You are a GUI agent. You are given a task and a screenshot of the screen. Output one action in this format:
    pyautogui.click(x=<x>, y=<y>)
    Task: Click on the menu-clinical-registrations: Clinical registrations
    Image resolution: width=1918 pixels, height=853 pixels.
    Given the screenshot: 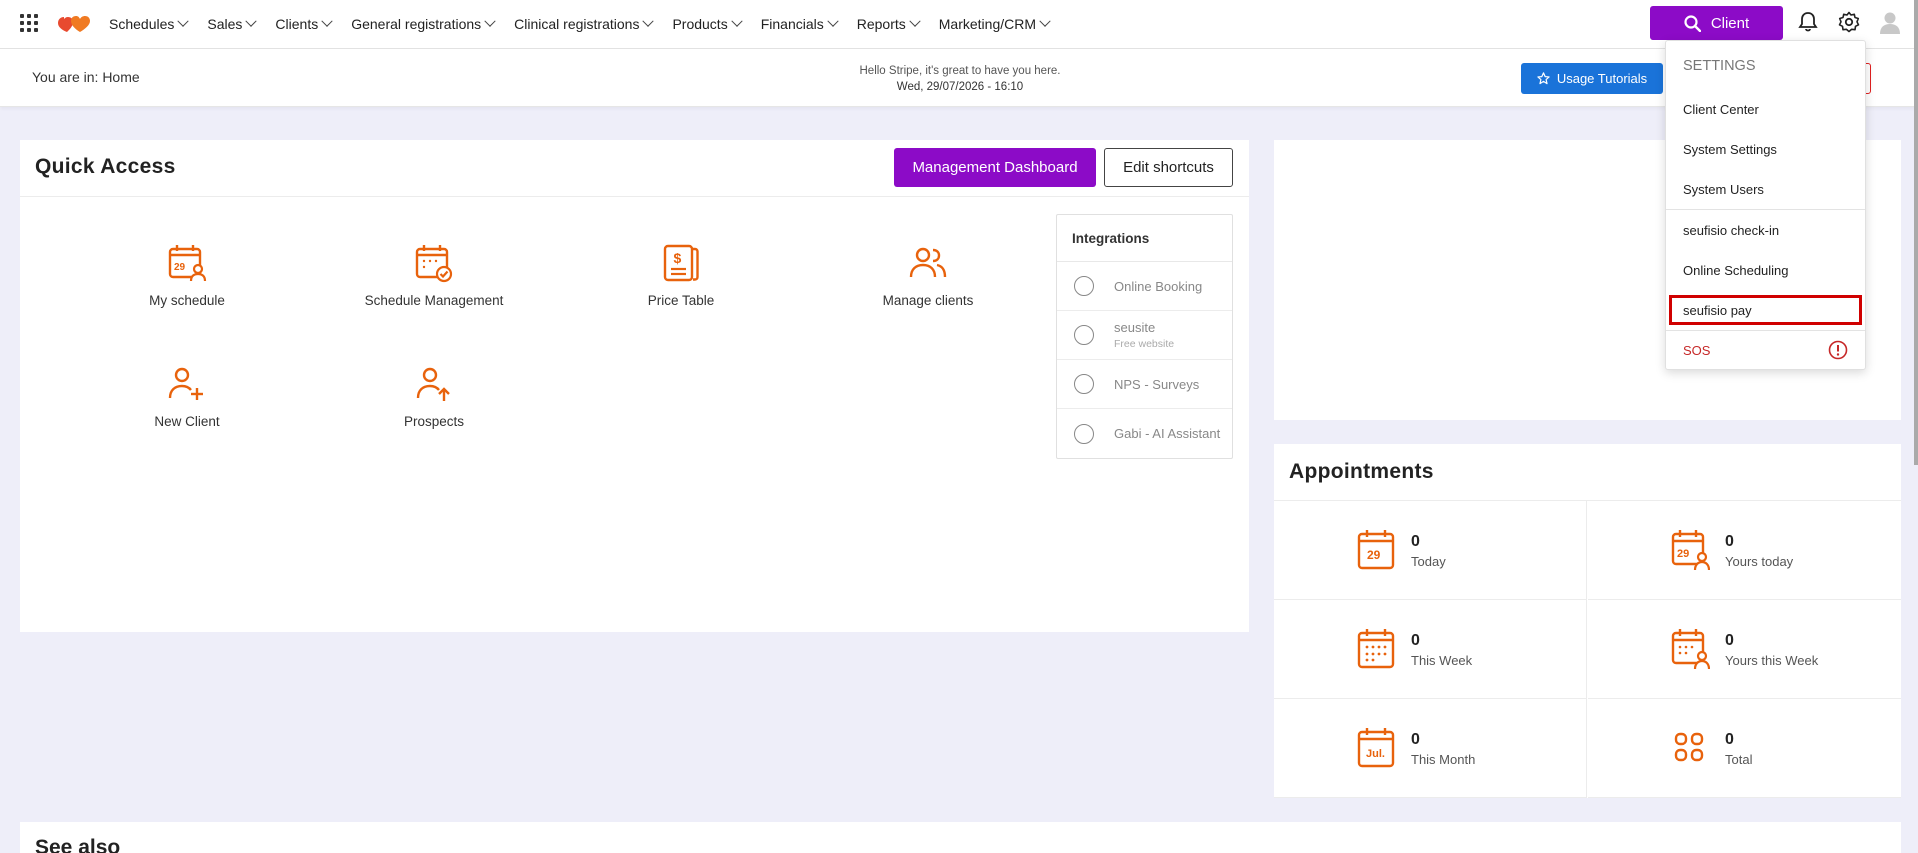 What is the action you would take?
    pyautogui.click(x=584, y=23)
    